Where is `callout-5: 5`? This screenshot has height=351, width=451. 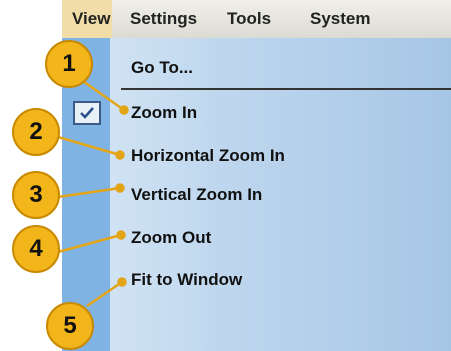 callout-5: 5 is located at coordinates (70, 326).